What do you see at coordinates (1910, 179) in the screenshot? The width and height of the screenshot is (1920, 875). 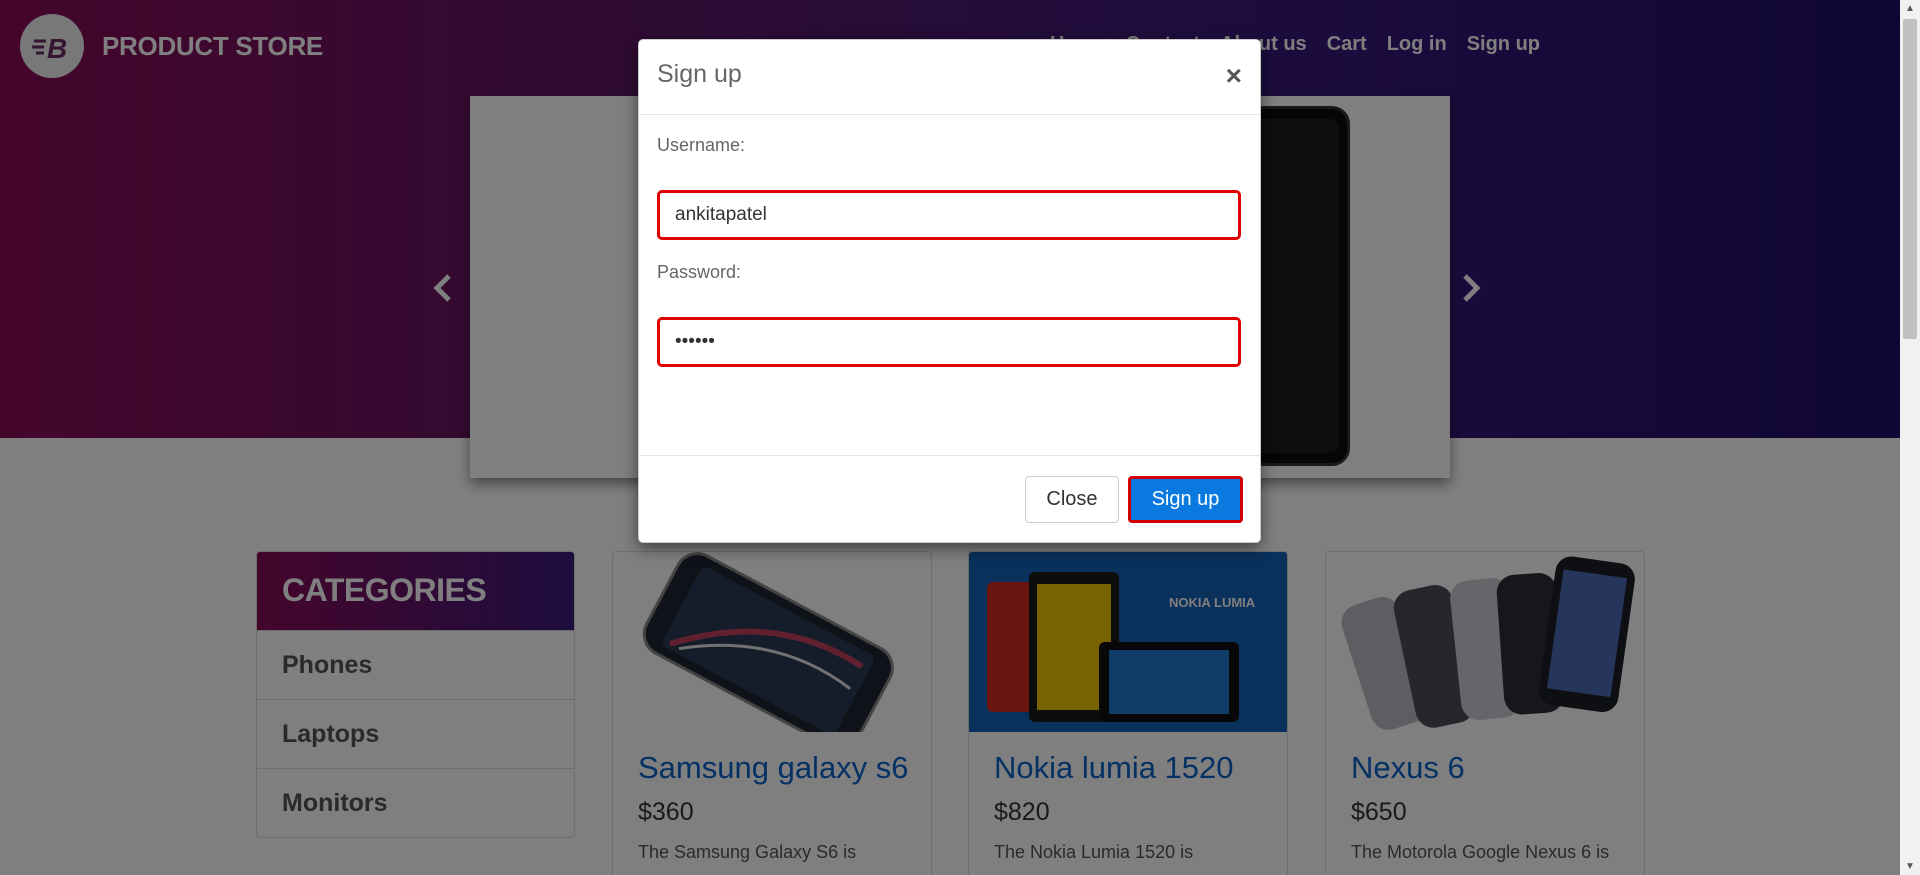 I see `scroll-thumb` at bounding box center [1910, 179].